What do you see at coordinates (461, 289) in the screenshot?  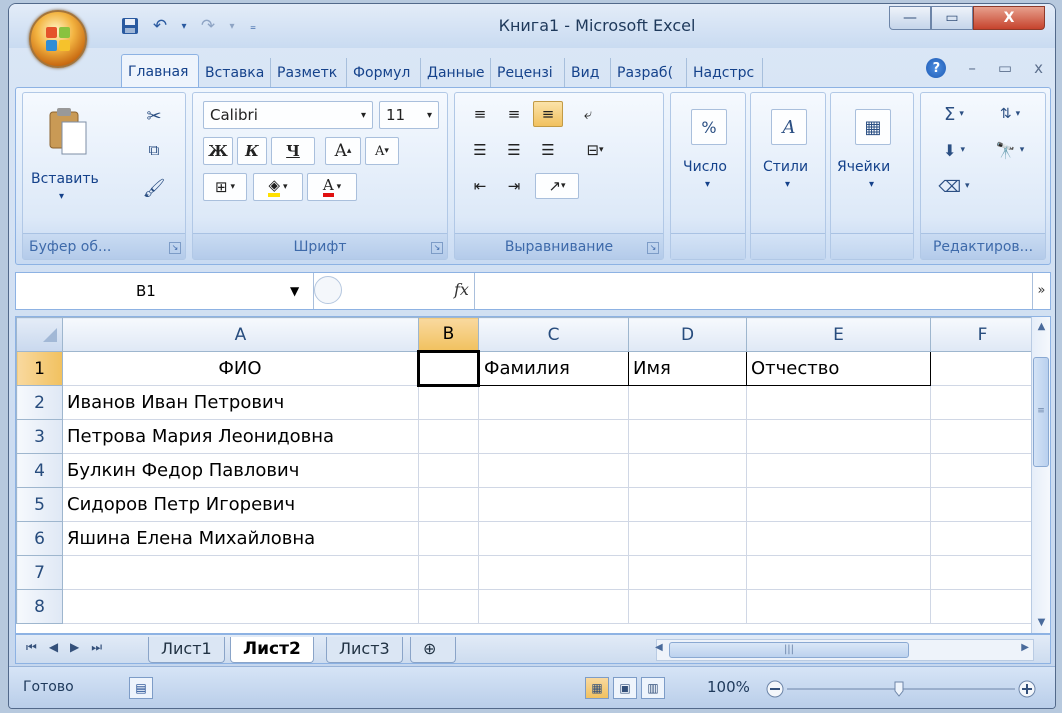 I see `insert-function-button: fx` at bounding box center [461, 289].